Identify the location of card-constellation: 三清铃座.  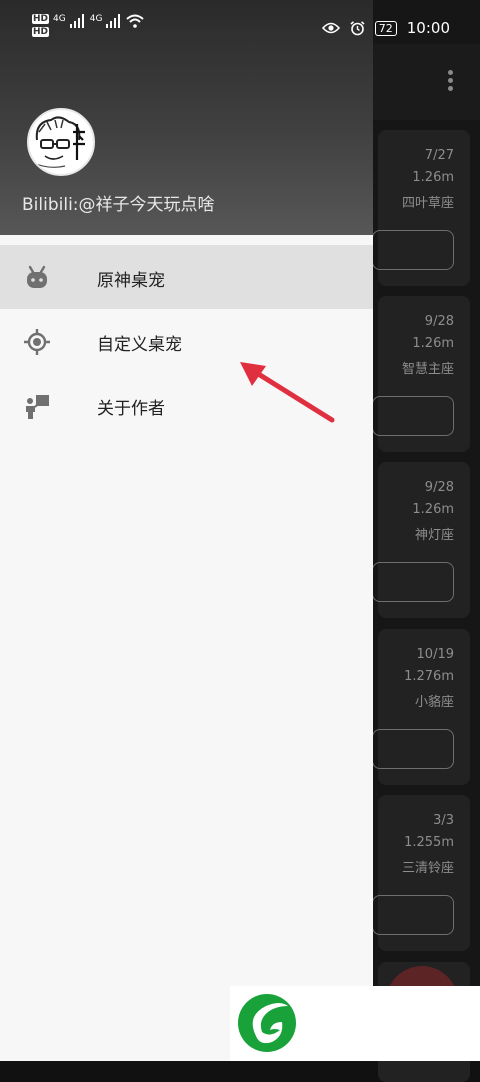
(427, 868).